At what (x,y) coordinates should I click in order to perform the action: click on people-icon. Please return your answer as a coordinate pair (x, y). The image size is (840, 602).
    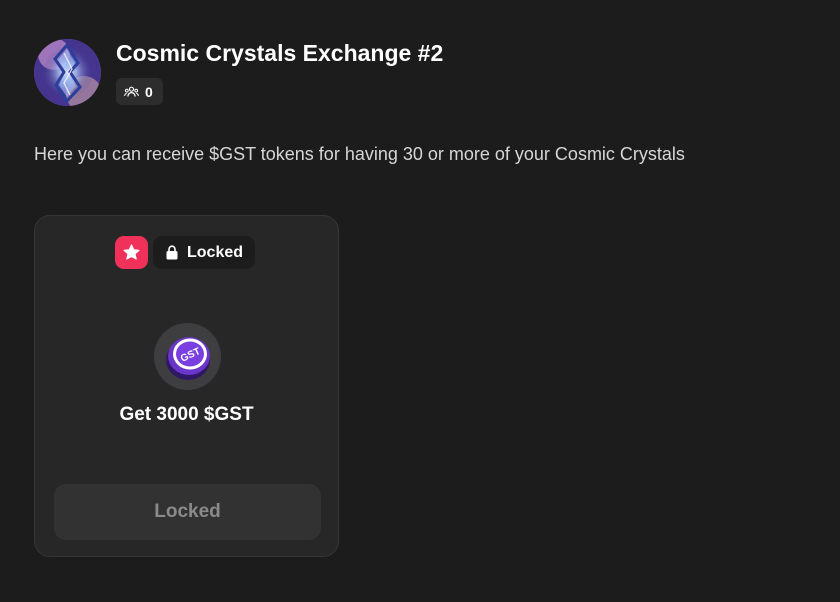
    Looking at the image, I should click on (131, 91).